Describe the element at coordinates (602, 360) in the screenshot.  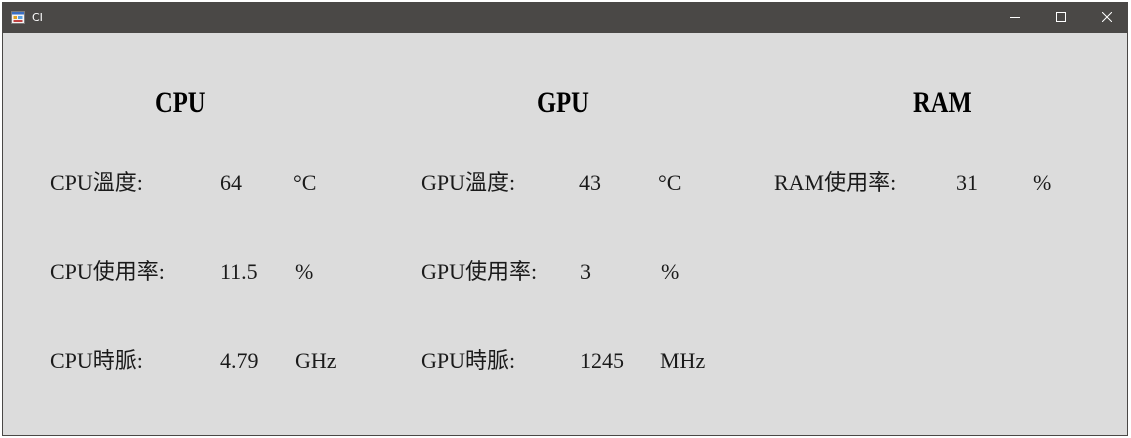
I see `gpu-clock-value: 1245` at that location.